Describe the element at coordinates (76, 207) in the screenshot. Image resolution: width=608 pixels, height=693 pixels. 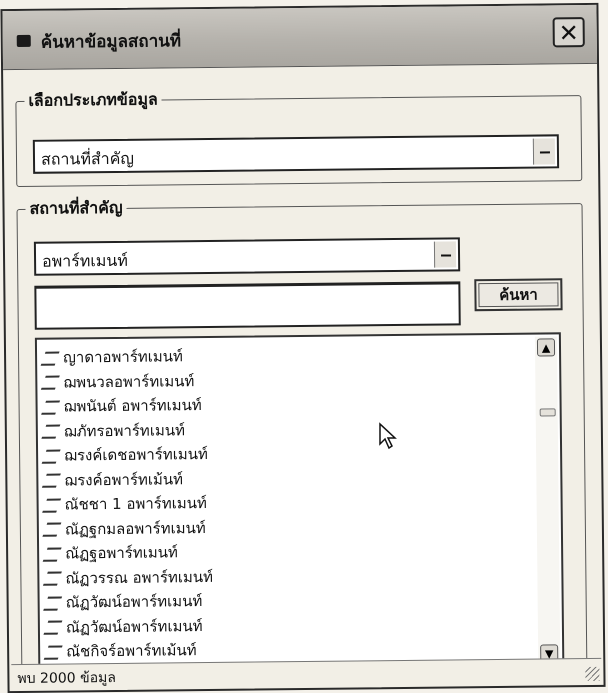
I see `place-group-label: สถานที่สำคัญ` at that location.